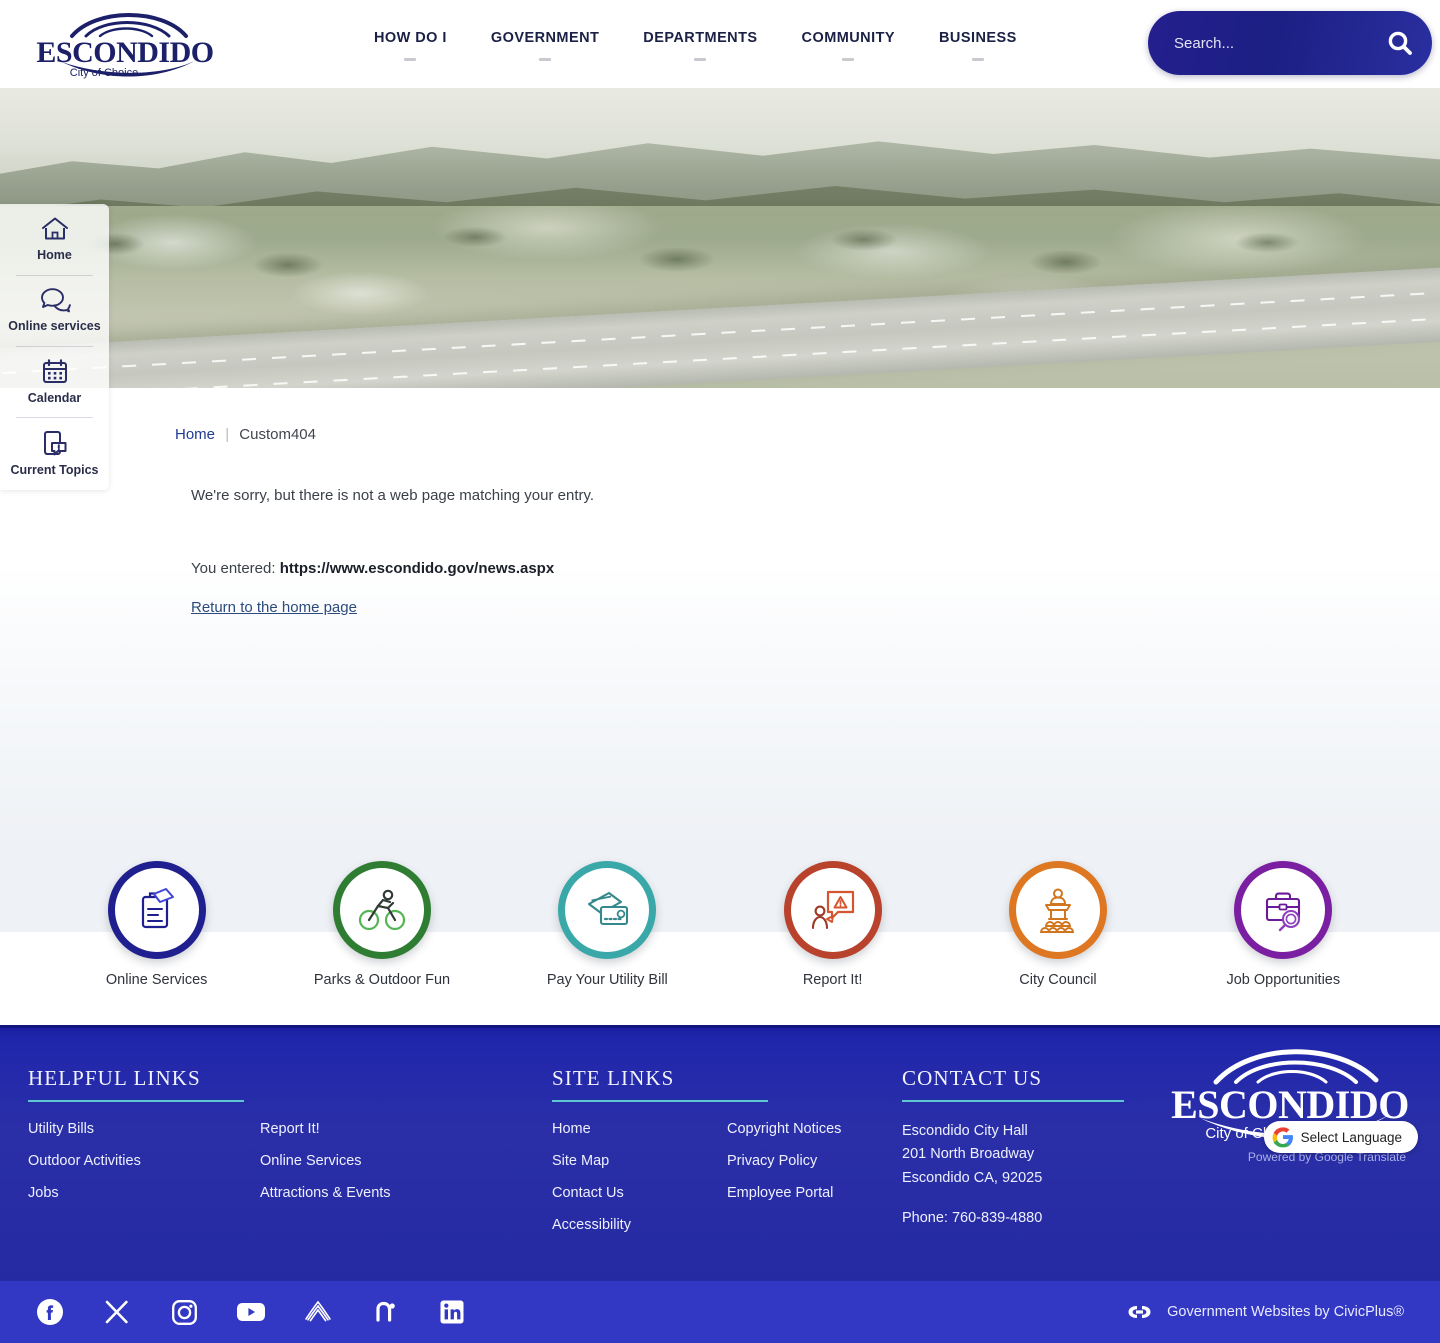 The height and width of the screenshot is (1343, 1440). What do you see at coordinates (1058, 980) in the screenshot?
I see `quicklink-label: City Council` at bounding box center [1058, 980].